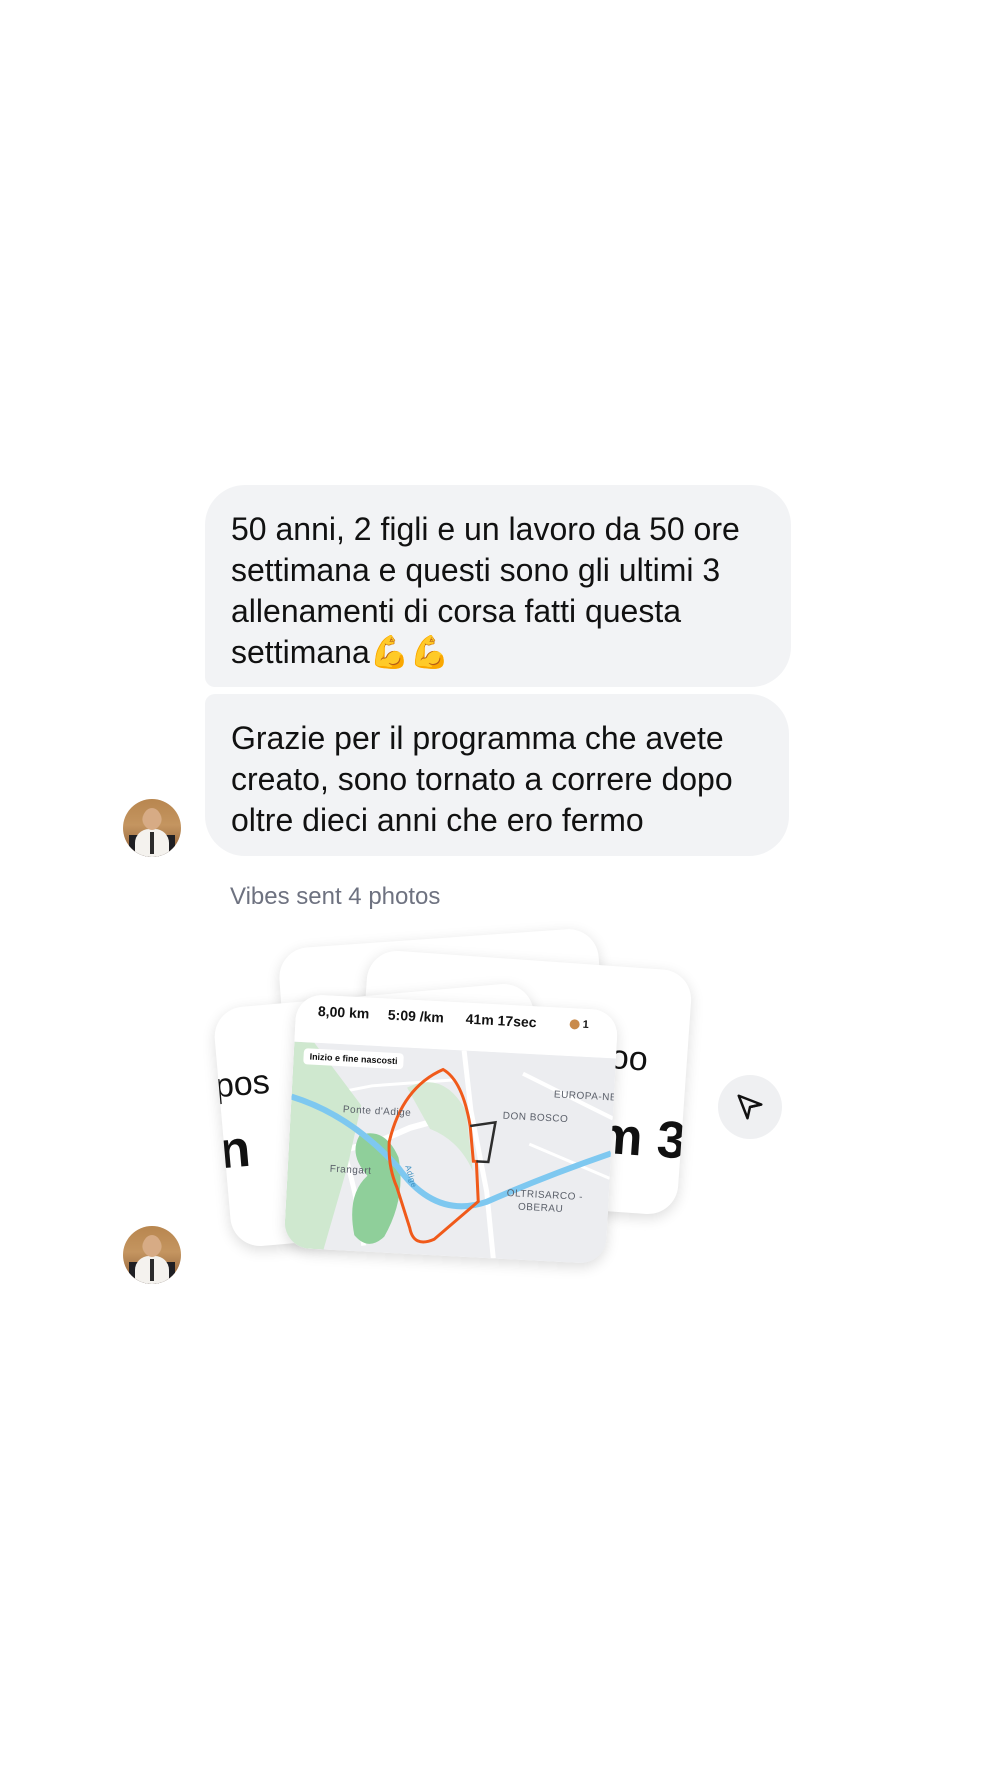 This screenshot has width=1000, height=1778. I want to click on kudos-badge: 1, so click(579, 1024).